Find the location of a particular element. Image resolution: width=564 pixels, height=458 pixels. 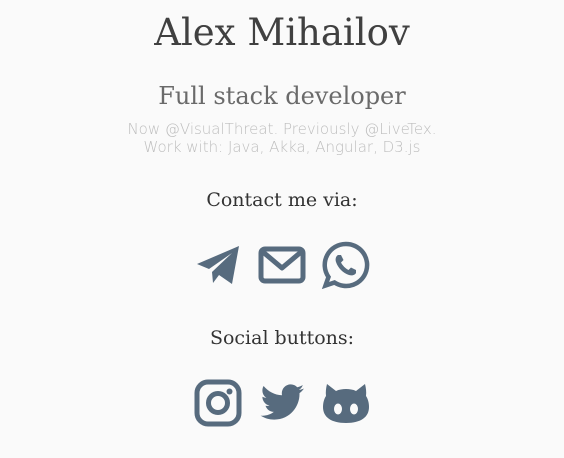

twitter-icon is located at coordinates (282, 403).